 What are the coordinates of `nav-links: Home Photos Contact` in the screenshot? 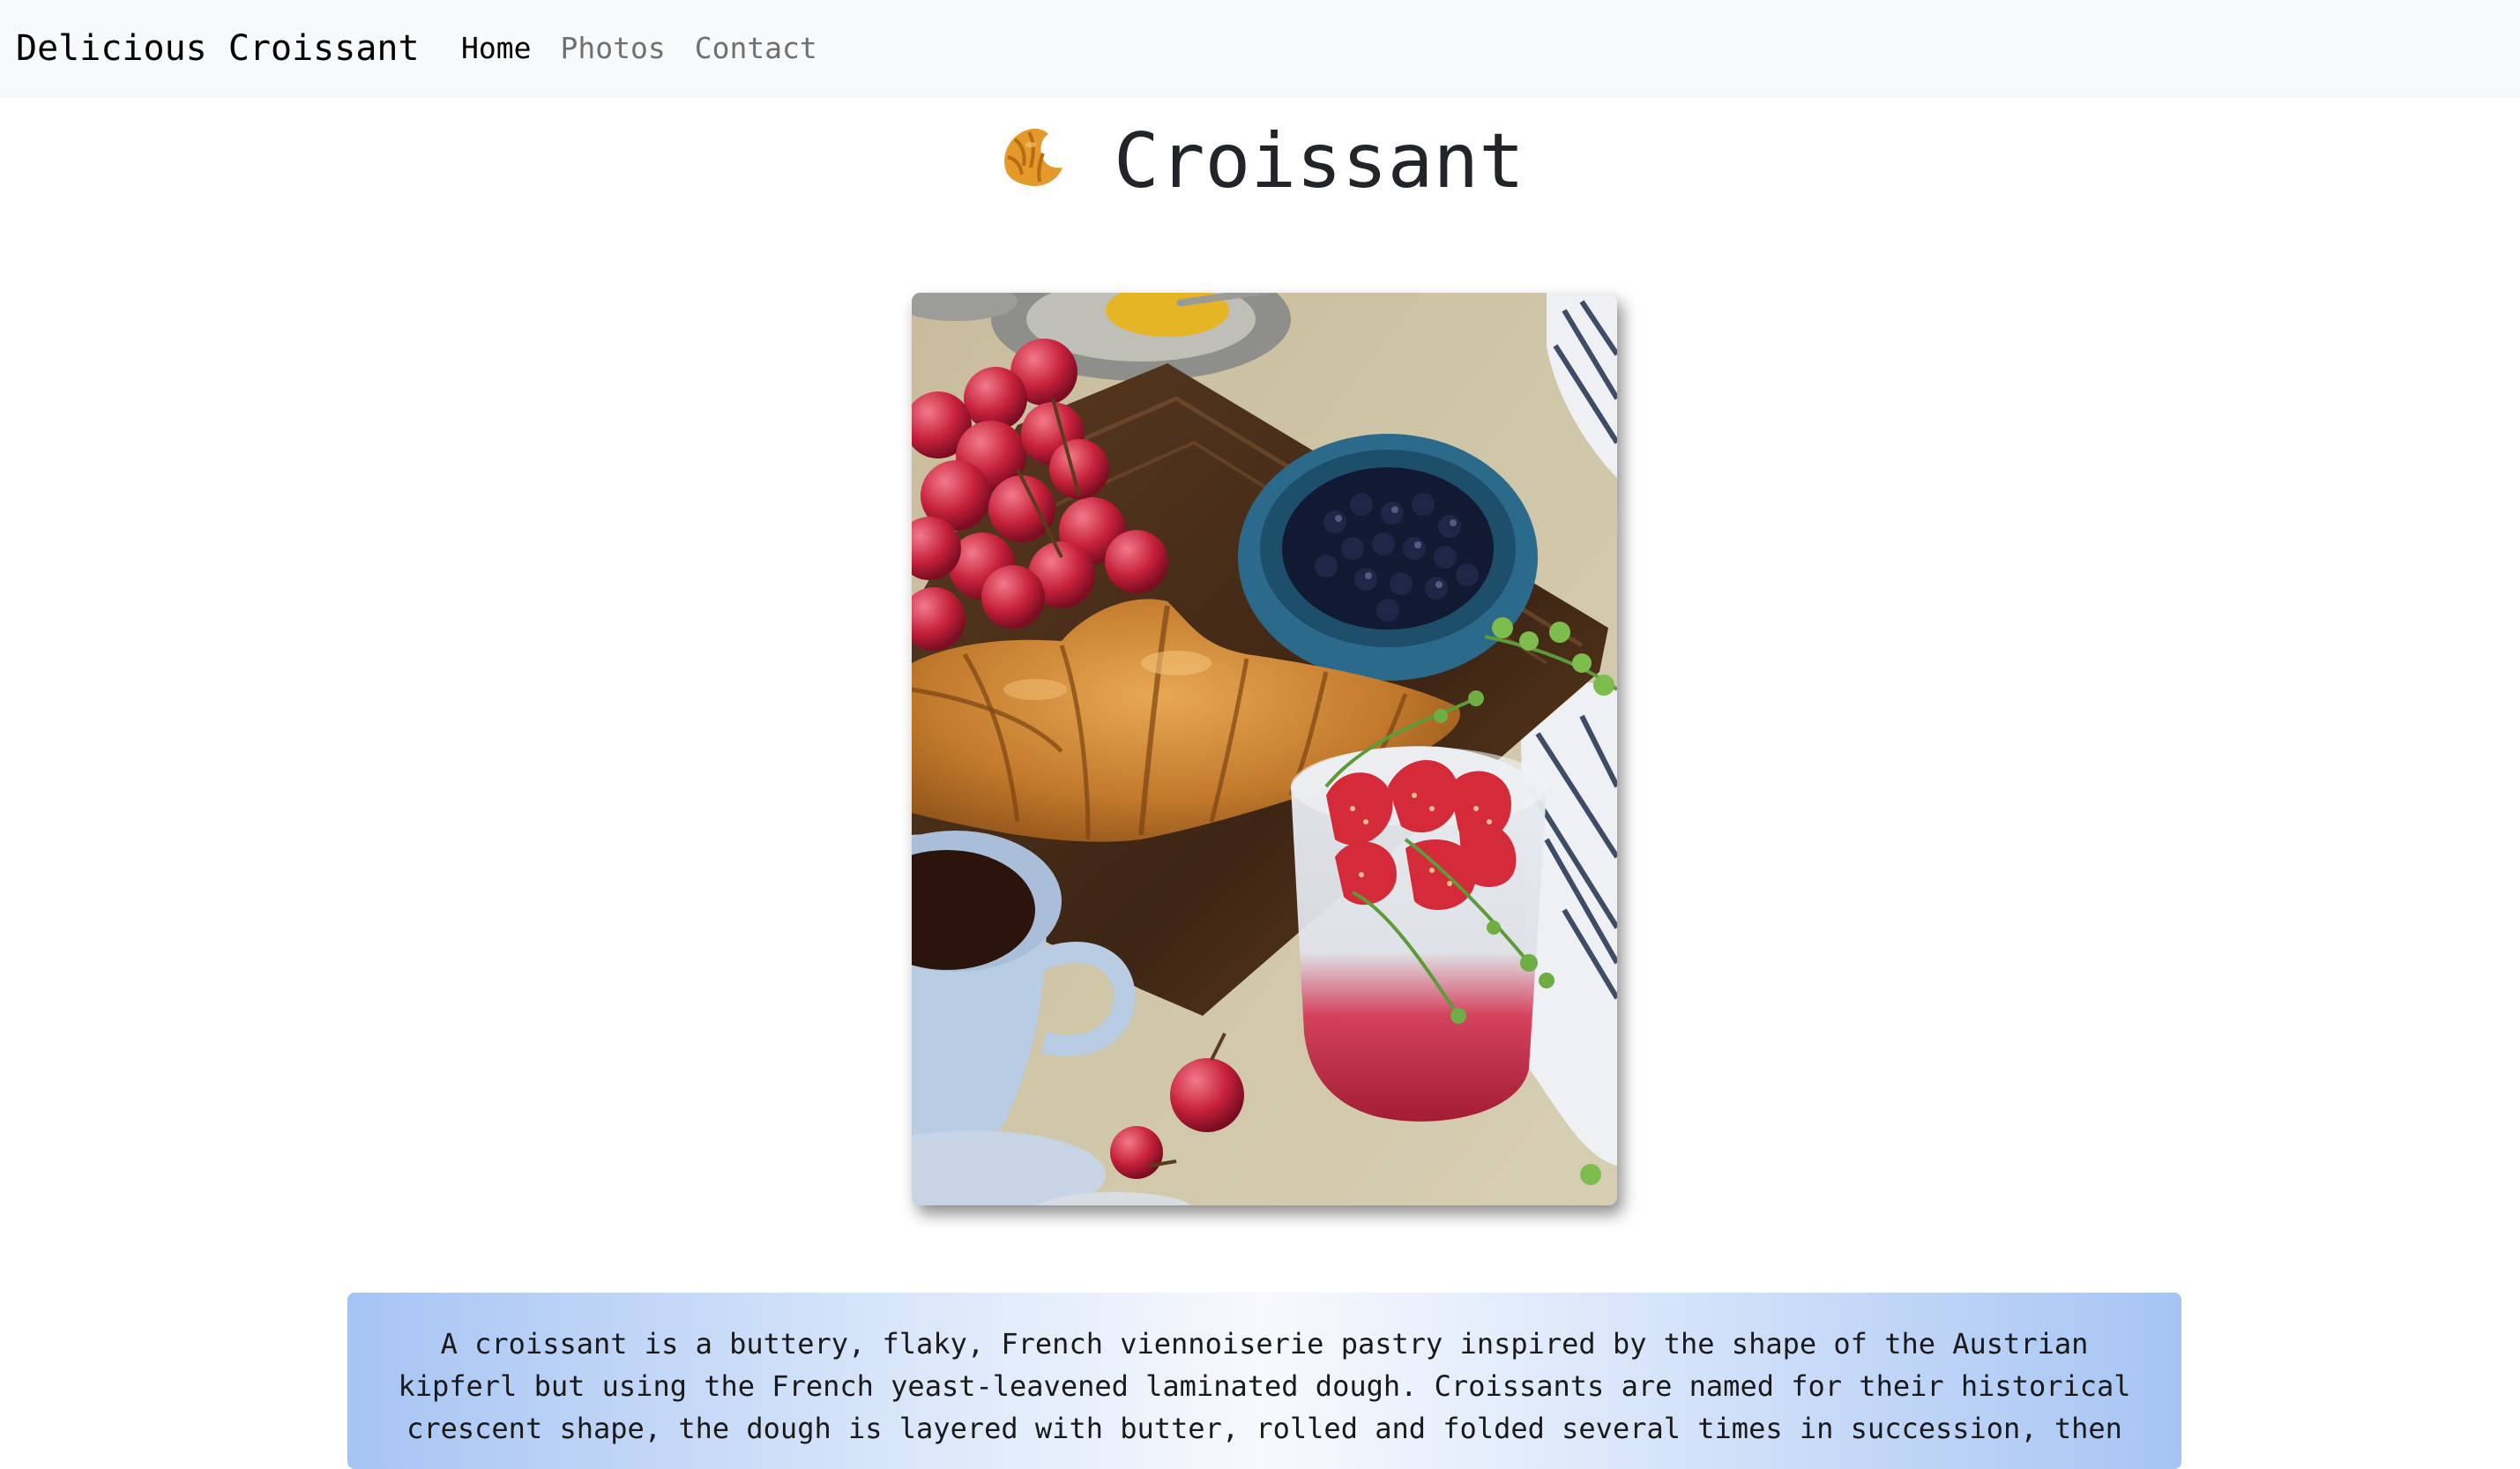 It's located at (653, 48).